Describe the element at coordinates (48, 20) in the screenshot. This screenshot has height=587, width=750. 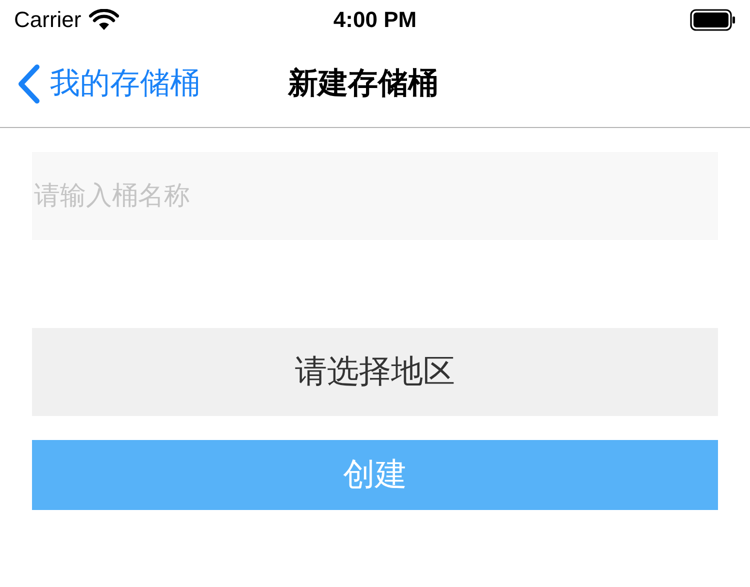
I see `carrier-name: Carrier` at that location.